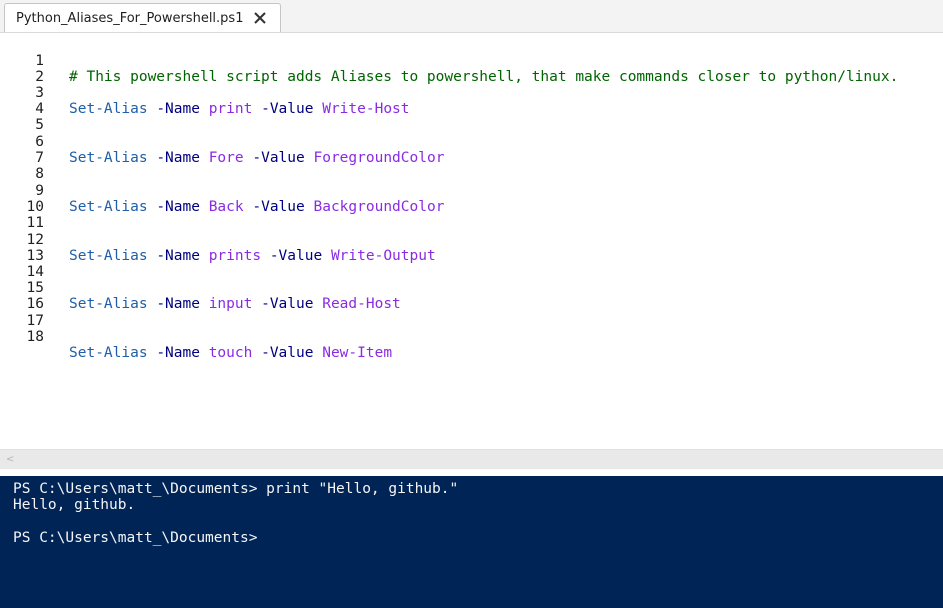  I want to click on code-argument: input, so click(230, 304).